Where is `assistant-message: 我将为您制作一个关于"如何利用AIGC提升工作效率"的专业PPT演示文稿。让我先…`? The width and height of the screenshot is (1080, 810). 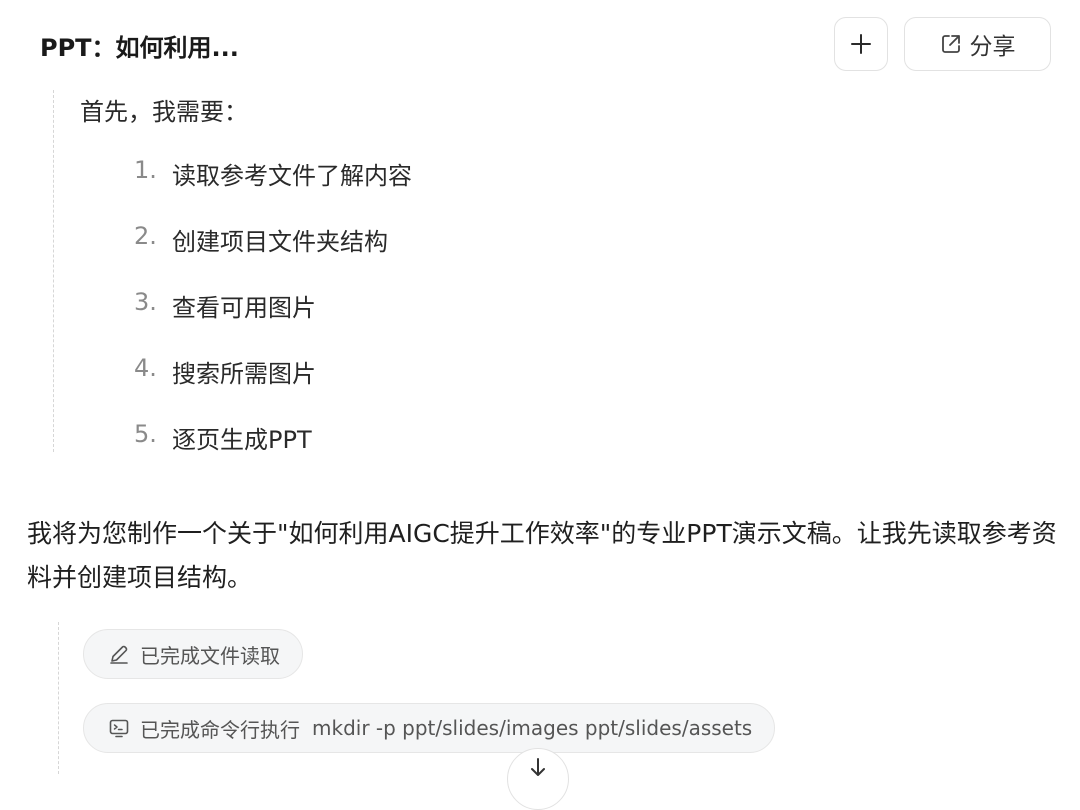 assistant-message: 我将为您制作一个关于"如何利用AIGC提升工作效率"的专业PPT演示文稿。让我先… is located at coordinates (542, 555).